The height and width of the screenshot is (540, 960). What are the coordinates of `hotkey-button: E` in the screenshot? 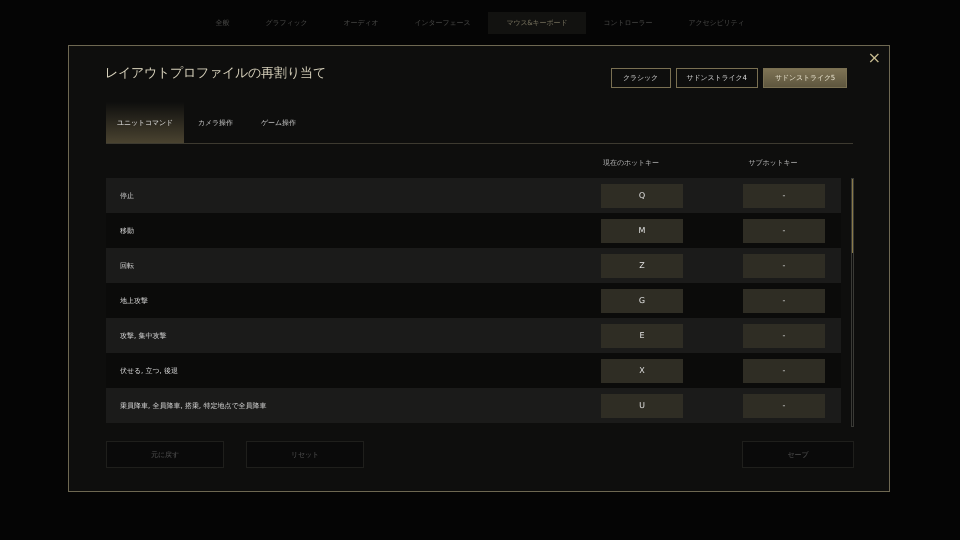 It's located at (642, 336).